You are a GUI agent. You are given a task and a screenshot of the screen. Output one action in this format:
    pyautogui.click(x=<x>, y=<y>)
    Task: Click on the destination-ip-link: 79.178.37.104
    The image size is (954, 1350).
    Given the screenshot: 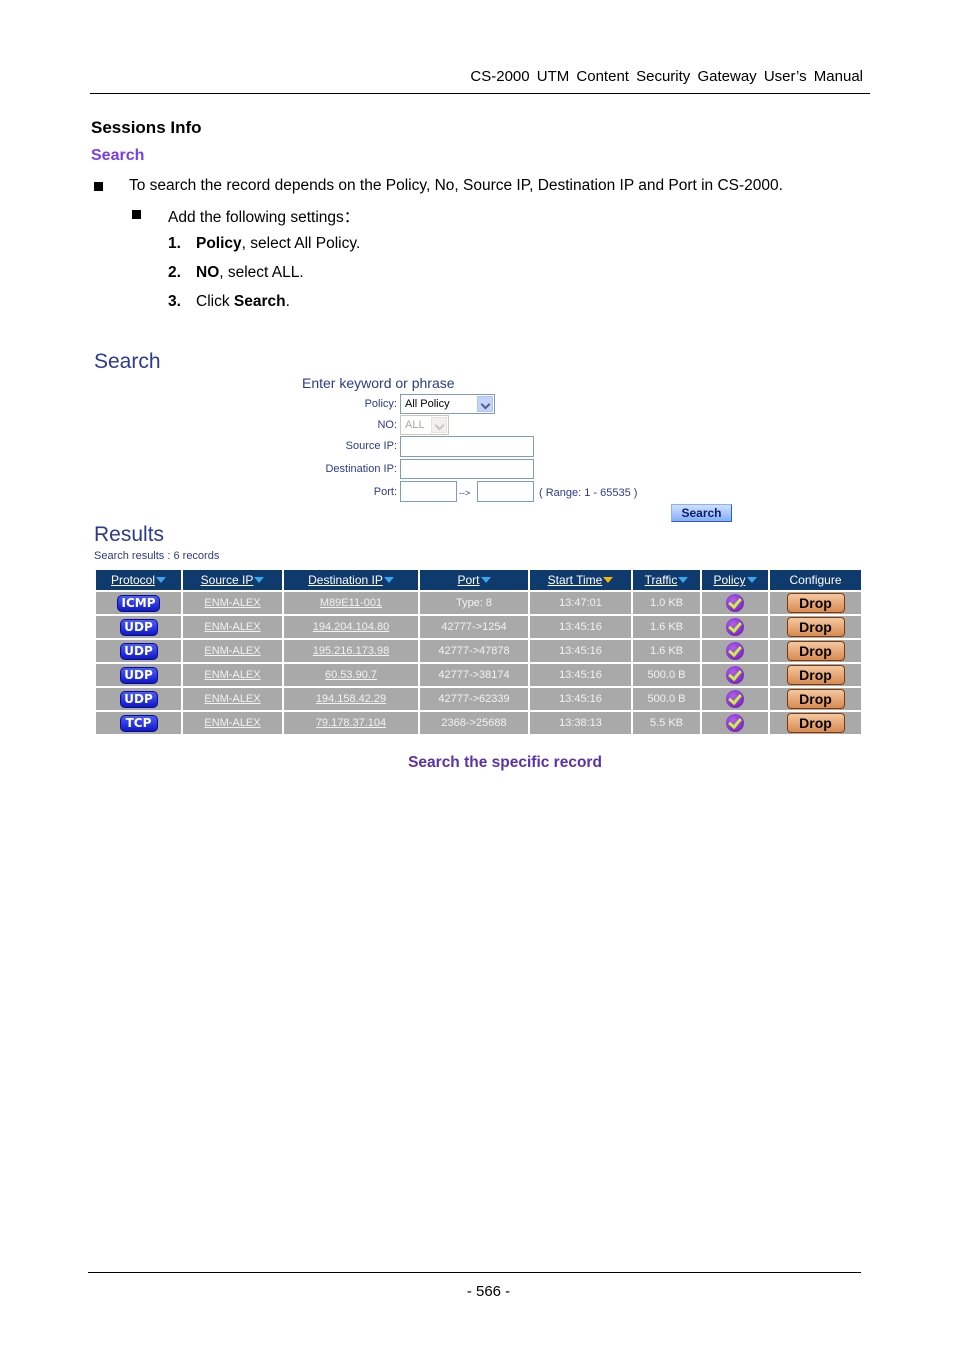 What is the action you would take?
    pyautogui.click(x=351, y=723)
    